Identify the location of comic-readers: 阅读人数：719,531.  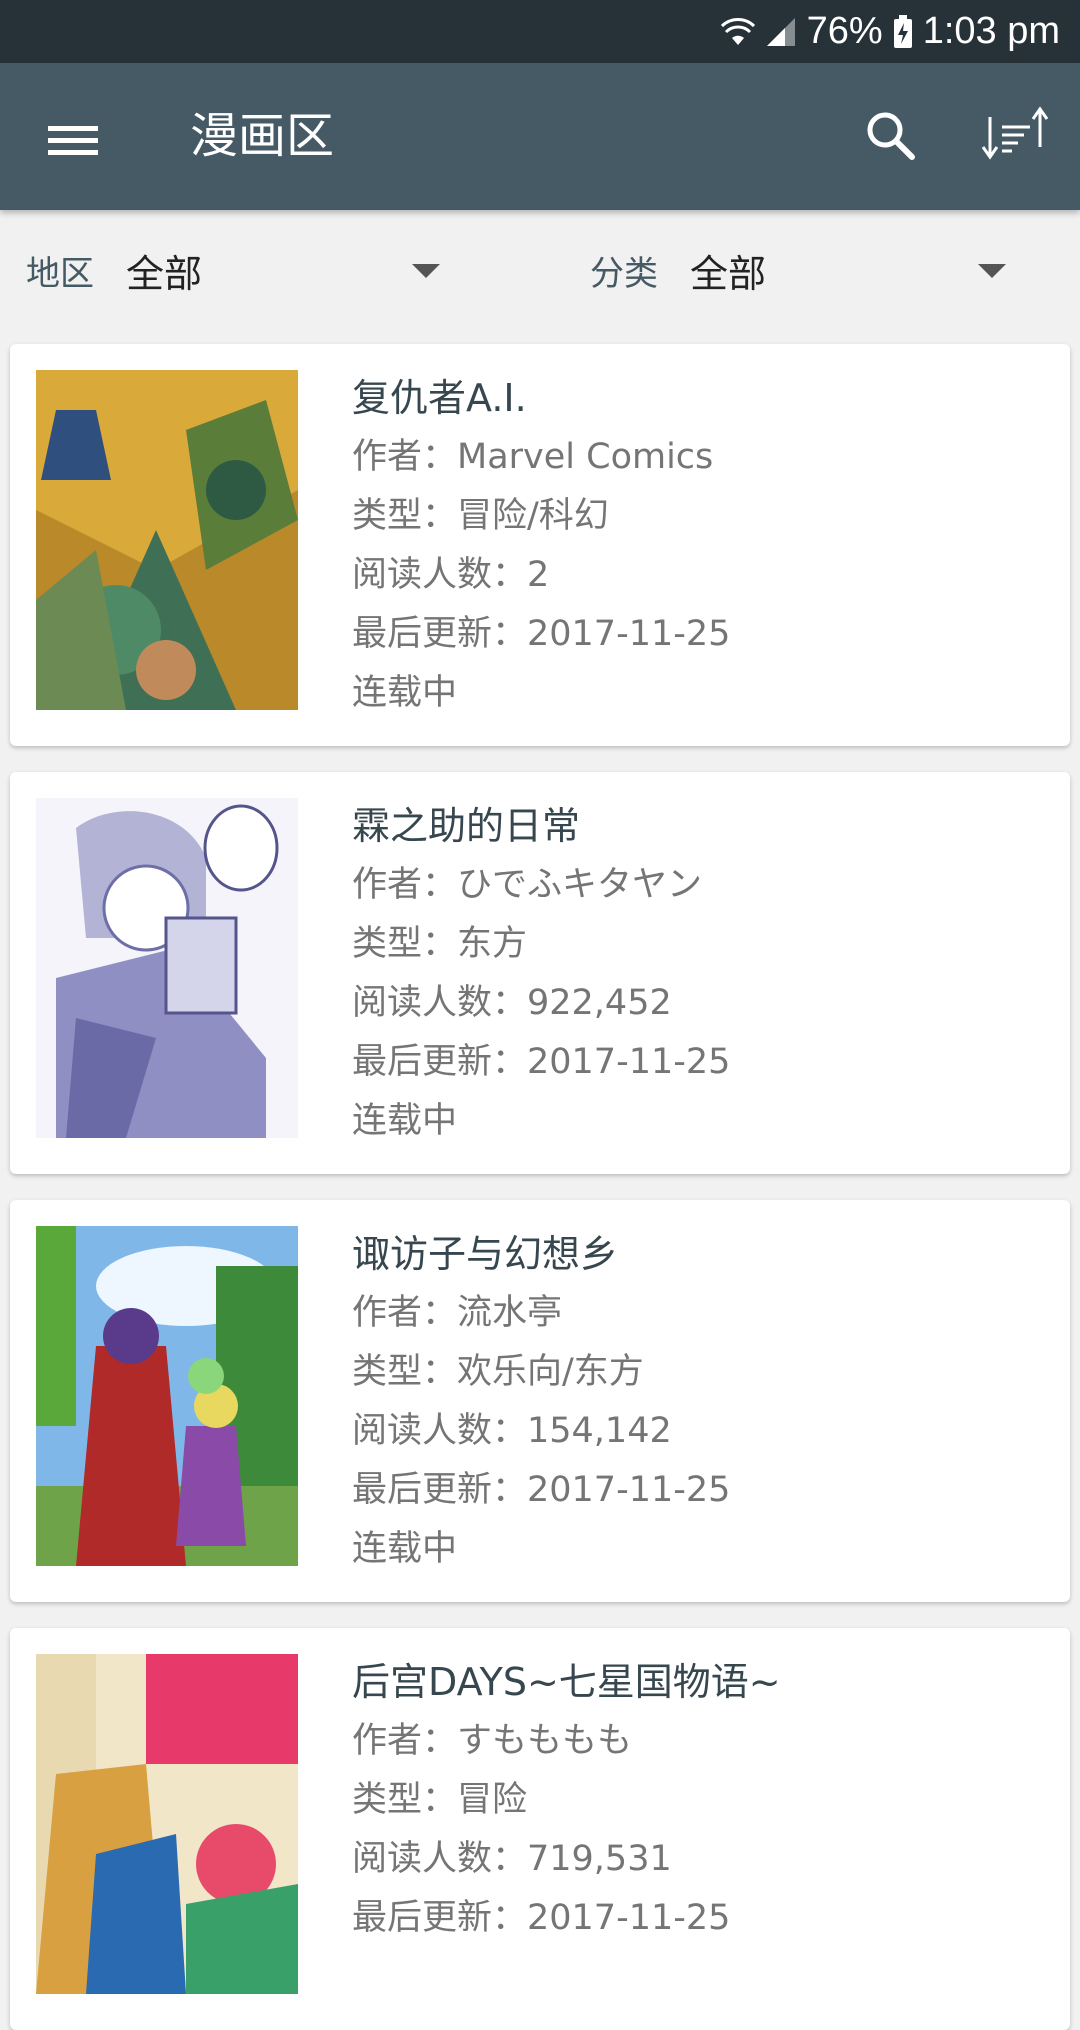
(512, 1859).